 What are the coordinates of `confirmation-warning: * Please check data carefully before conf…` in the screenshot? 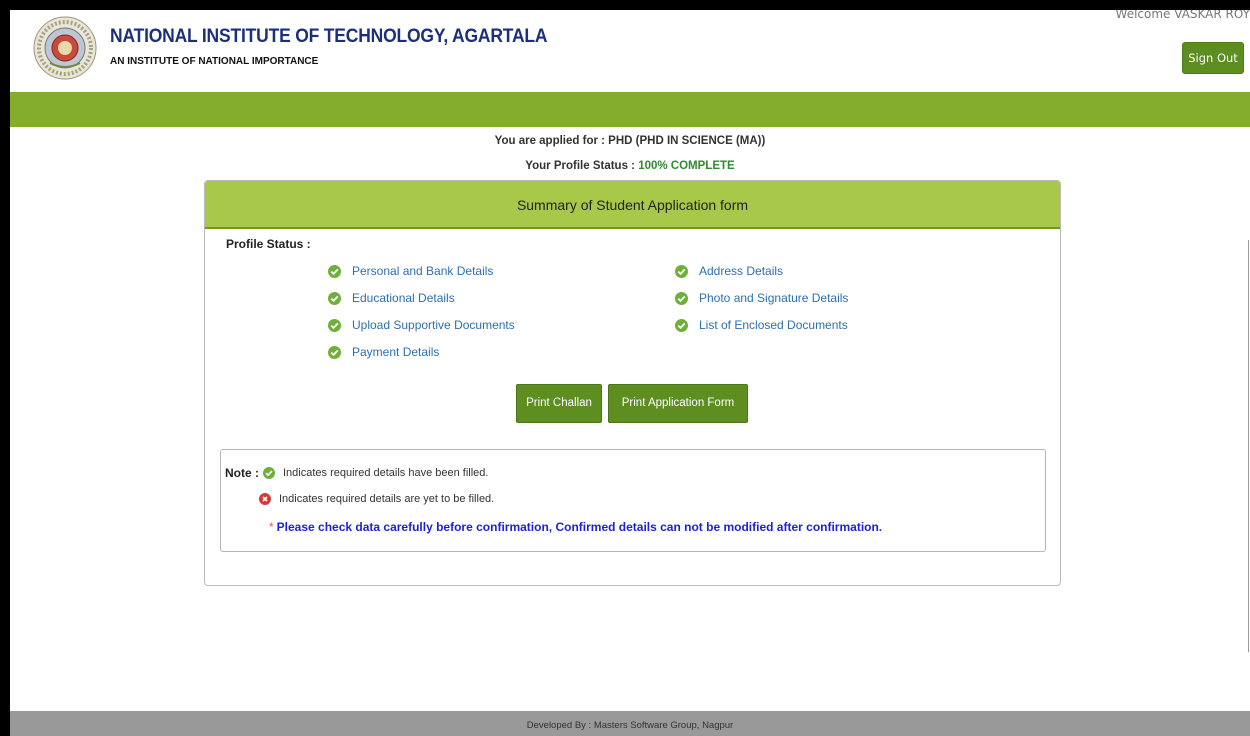 It's located at (575, 527).